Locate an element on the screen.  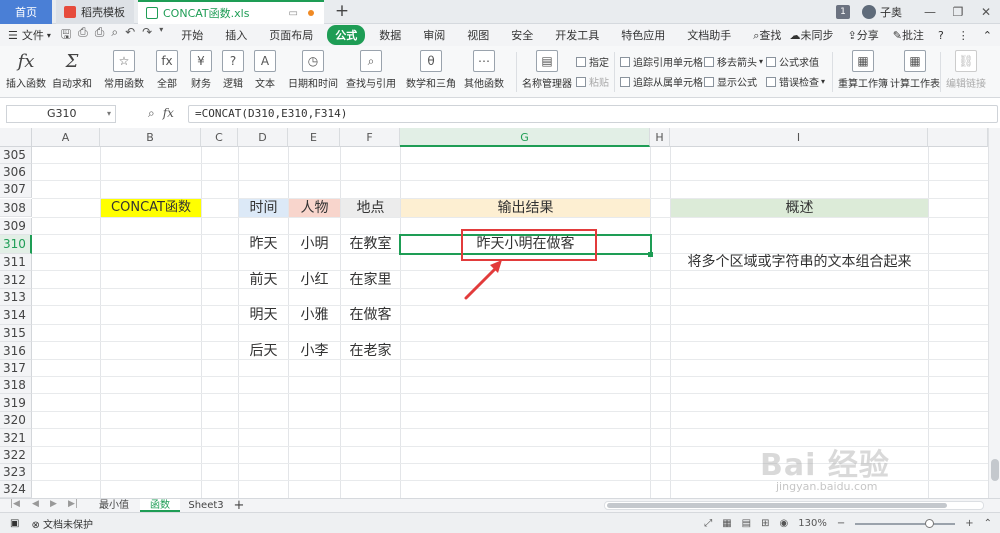
fill-handle is located at coordinates (650, 254).